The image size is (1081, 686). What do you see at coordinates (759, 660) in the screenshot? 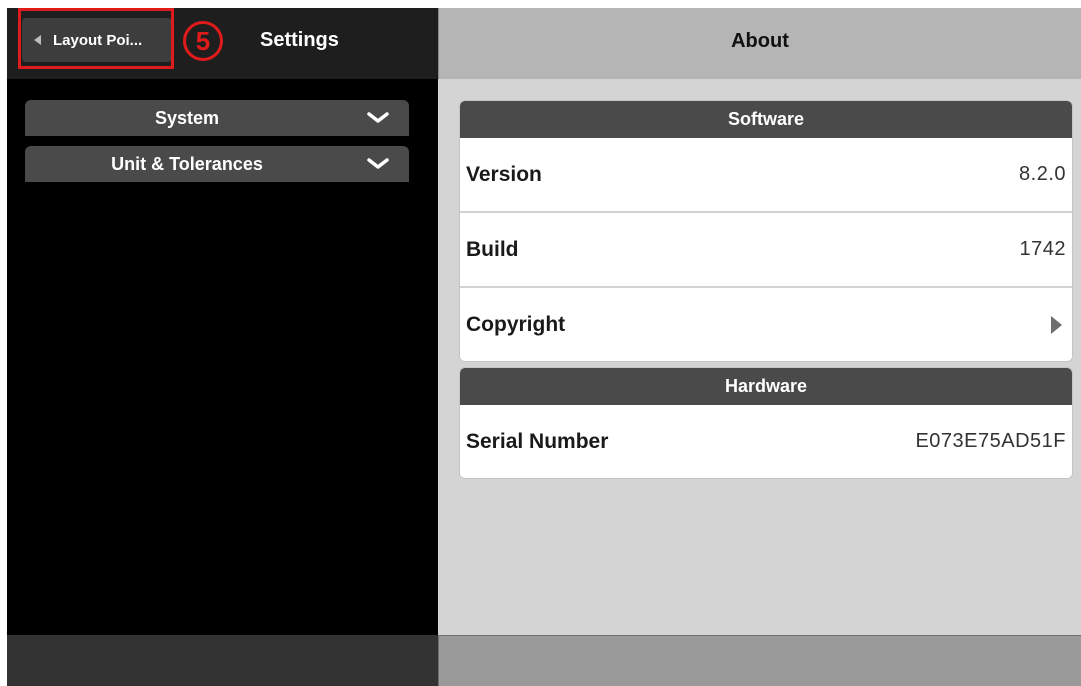
I see `right-footer-bar` at bounding box center [759, 660].